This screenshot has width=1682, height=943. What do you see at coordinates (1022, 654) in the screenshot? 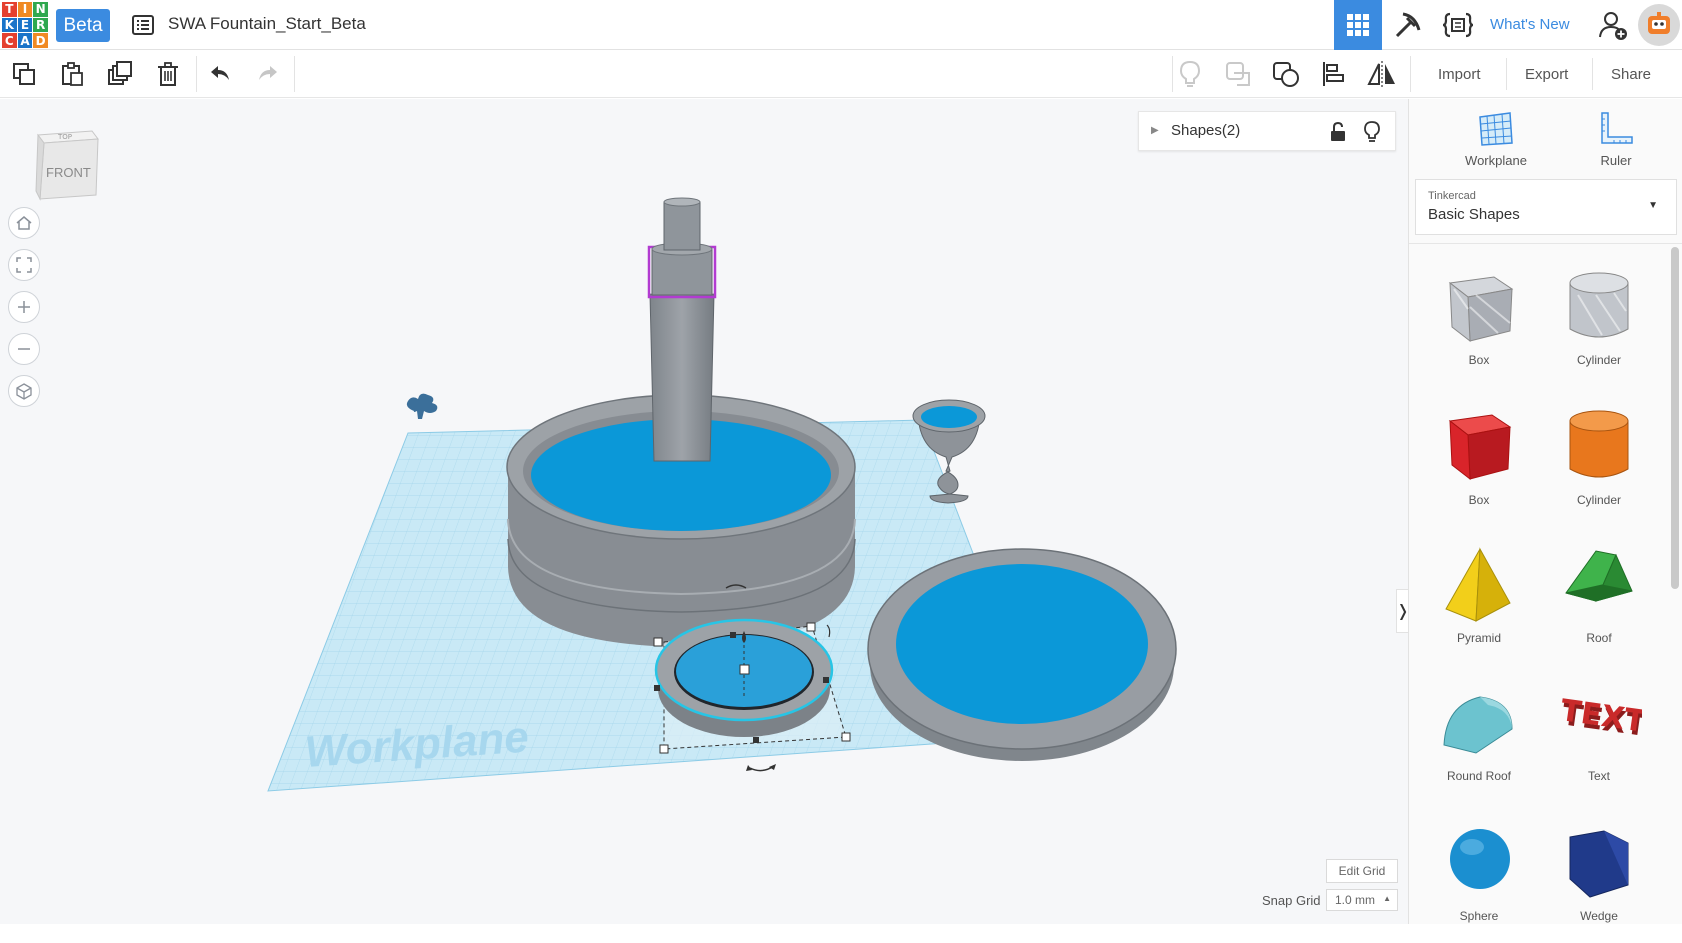
I see `large-shallow-basin` at bounding box center [1022, 654].